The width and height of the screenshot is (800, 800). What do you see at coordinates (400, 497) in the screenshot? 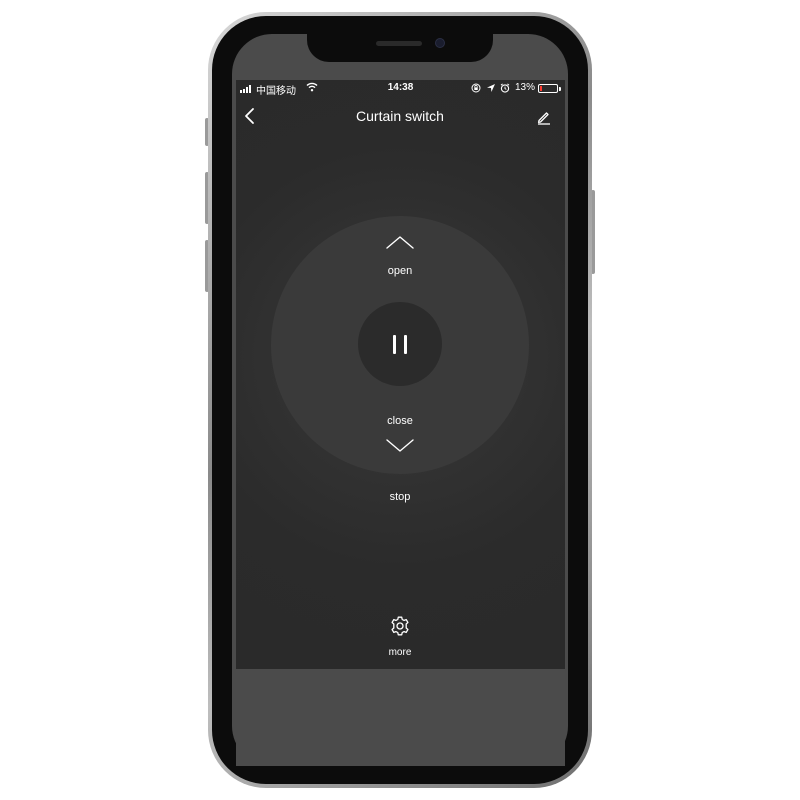
I see `stop-label: stop` at bounding box center [400, 497].